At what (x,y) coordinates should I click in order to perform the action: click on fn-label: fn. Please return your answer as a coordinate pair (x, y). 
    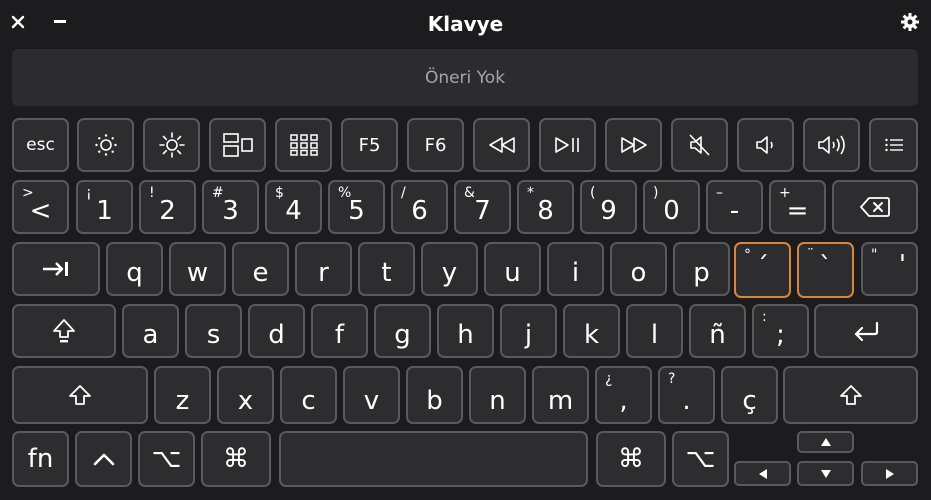
    Looking at the image, I should click on (40, 459).